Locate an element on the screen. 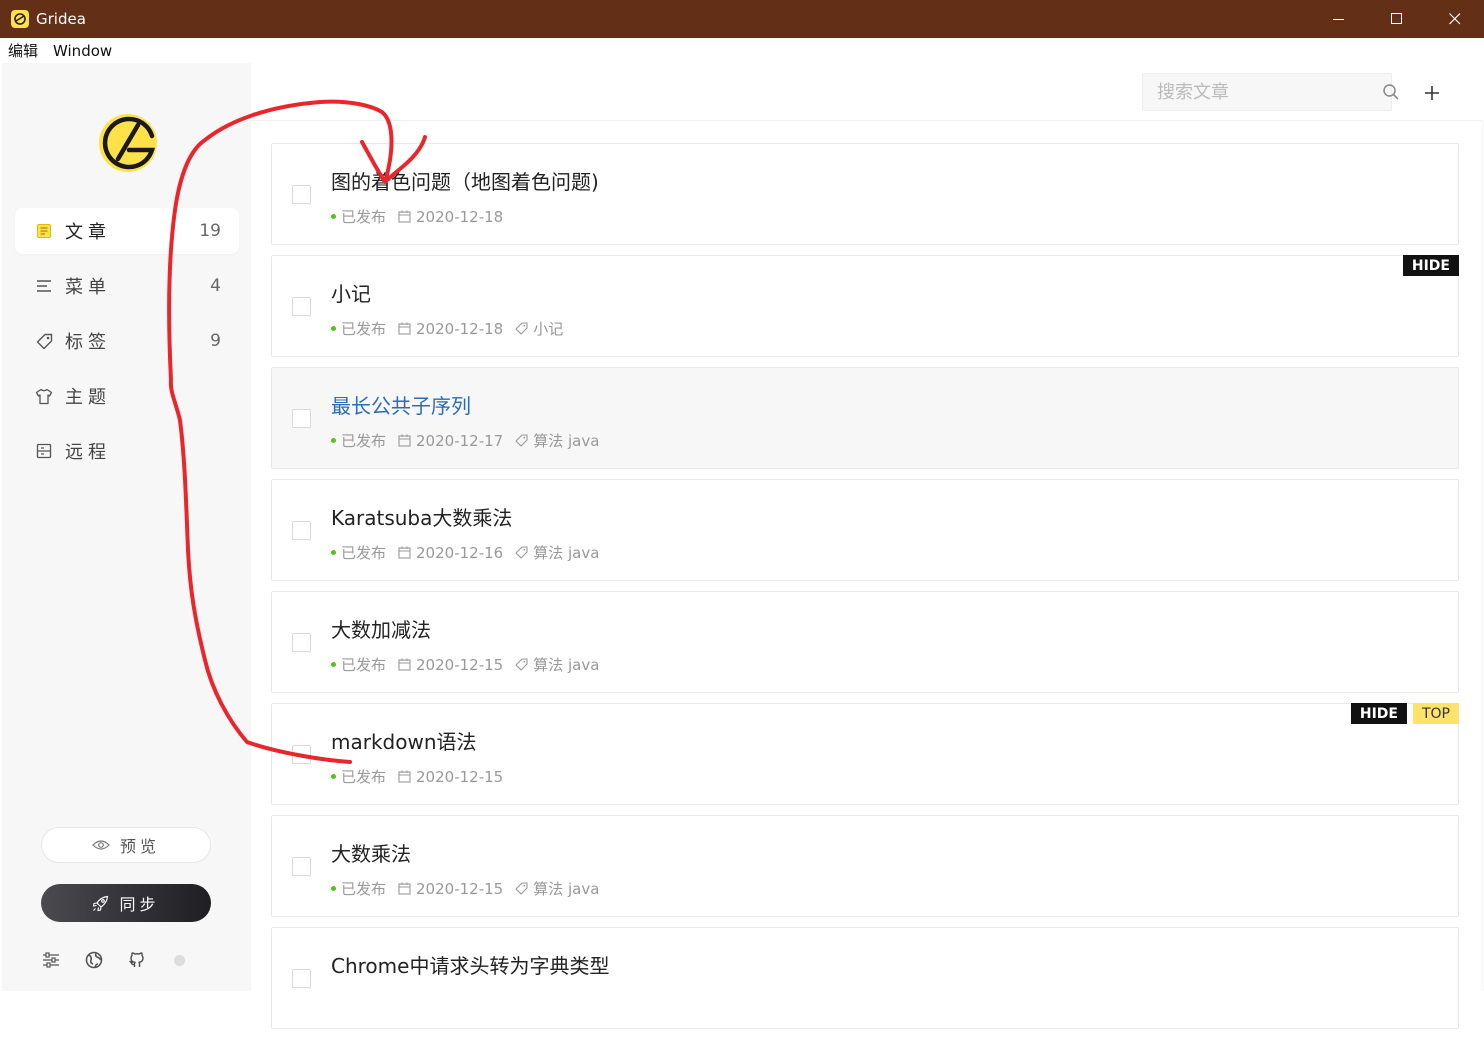 The image size is (1484, 1039). post-item: 大数乘法已发布 2020-12-15 算法 java is located at coordinates (865, 866).